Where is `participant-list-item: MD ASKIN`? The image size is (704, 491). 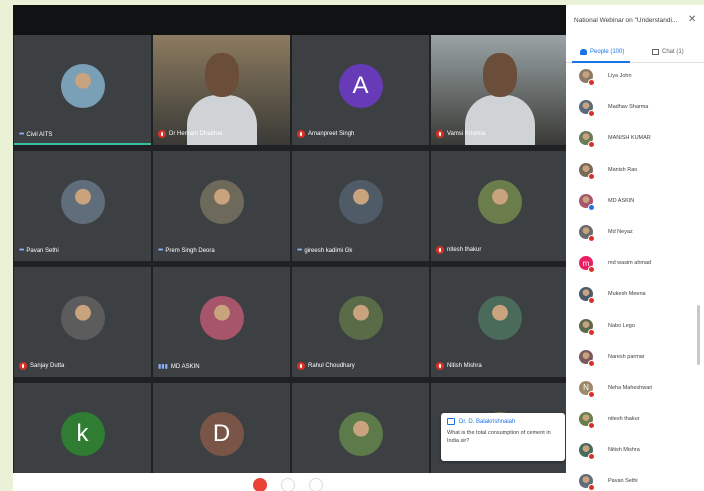 participant-list-item: MD ASKIN is located at coordinates (630, 205).